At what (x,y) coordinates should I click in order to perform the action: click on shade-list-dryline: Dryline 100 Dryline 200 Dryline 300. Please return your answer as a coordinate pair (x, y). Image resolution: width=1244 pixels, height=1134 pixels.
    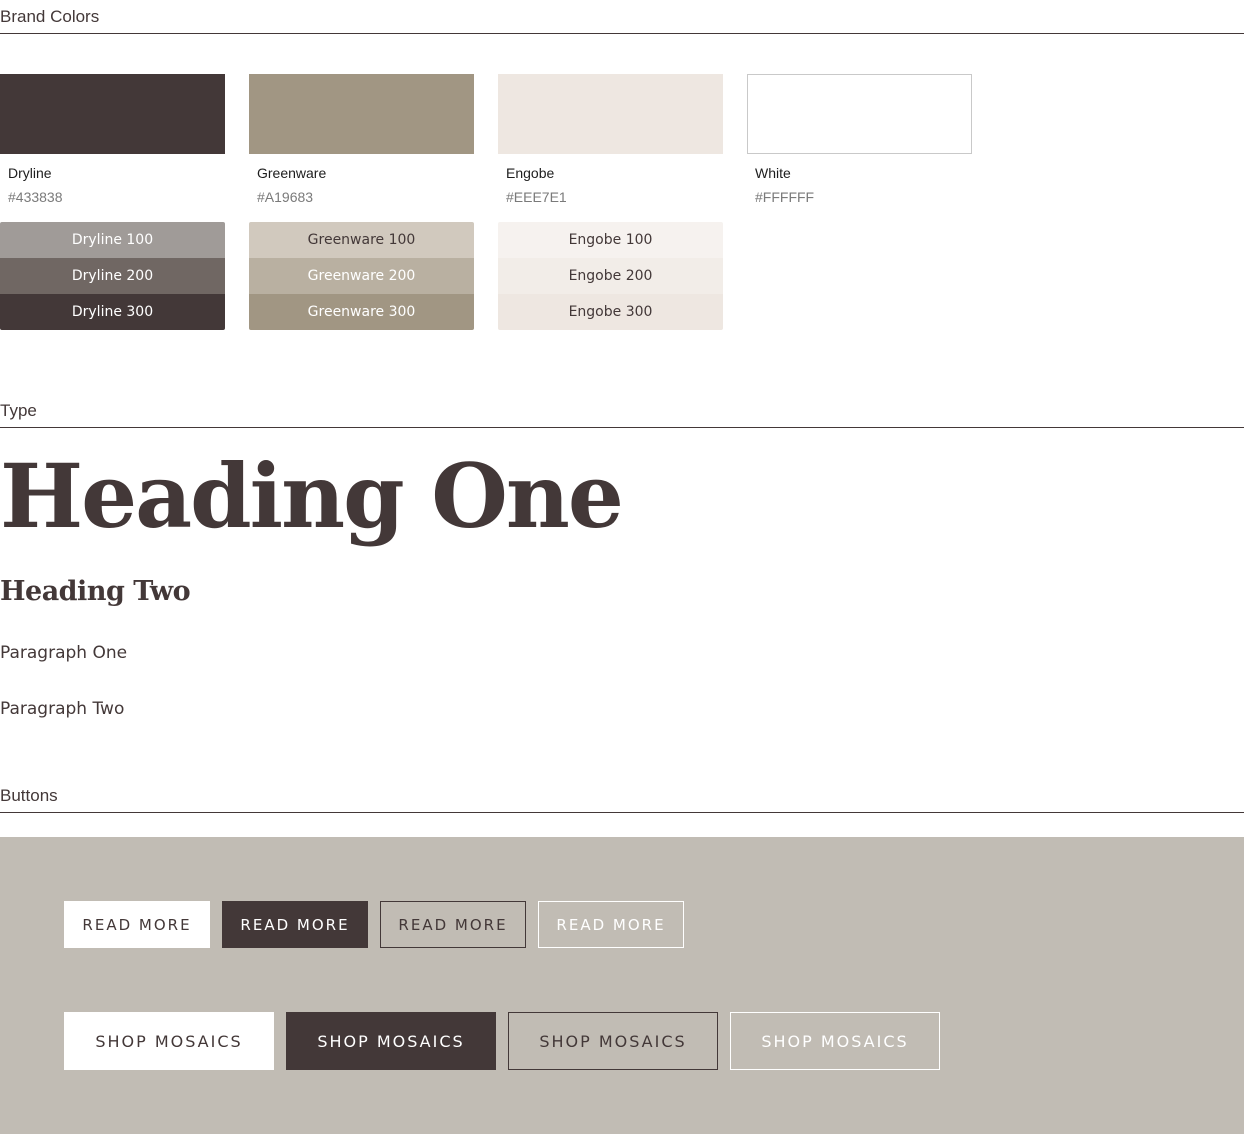
    Looking at the image, I should click on (112, 276).